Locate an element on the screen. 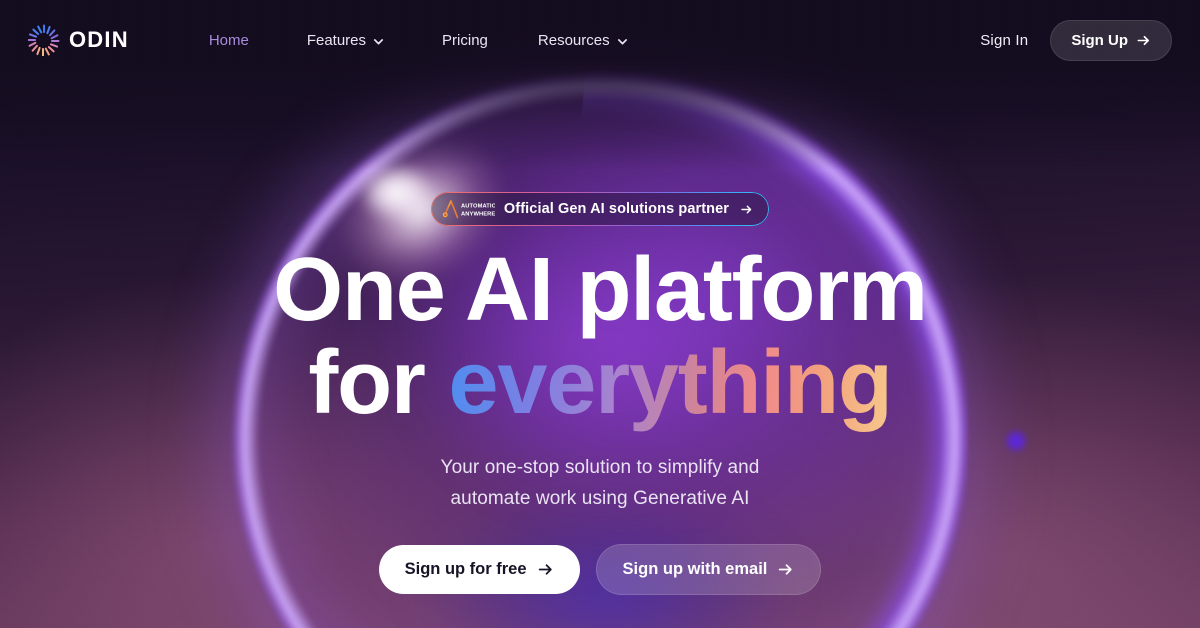 The height and width of the screenshot is (628, 1200). nav-actions: Sign In Sign Up is located at coordinates (1076, 40).